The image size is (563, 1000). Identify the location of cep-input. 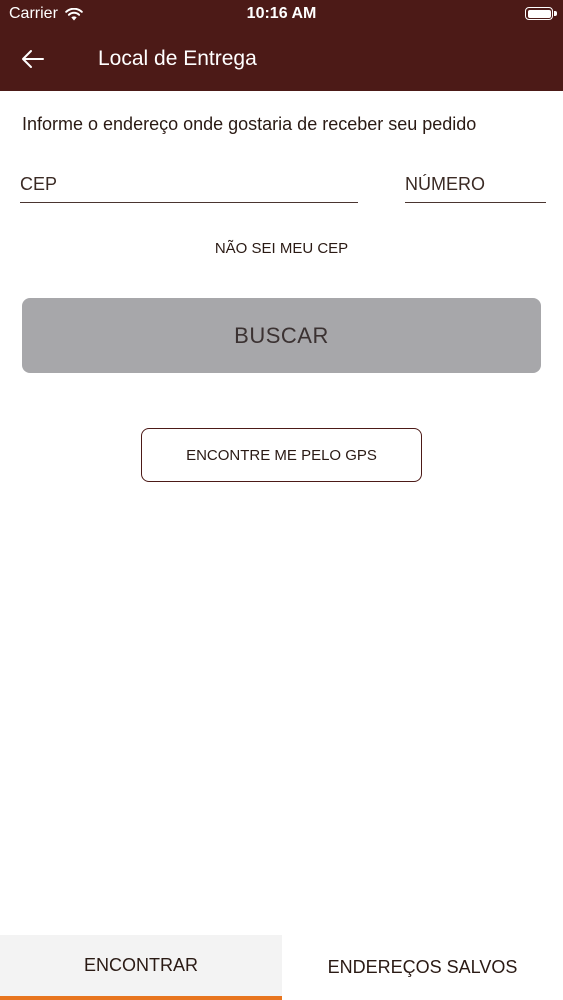
(189, 184).